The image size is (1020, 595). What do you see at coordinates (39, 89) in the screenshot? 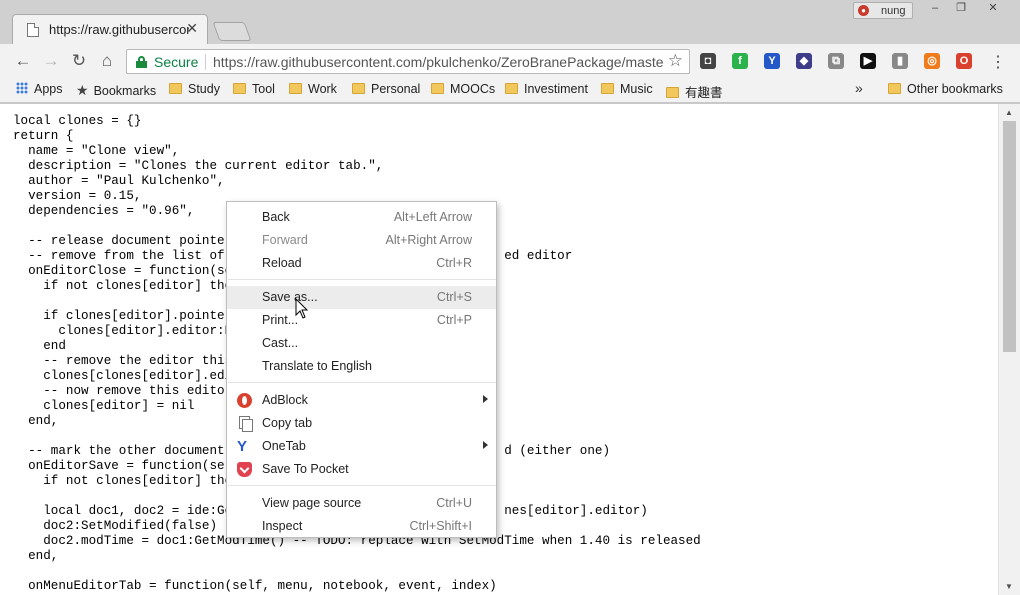
I see `bookmark-apps: Apps` at bounding box center [39, 89].